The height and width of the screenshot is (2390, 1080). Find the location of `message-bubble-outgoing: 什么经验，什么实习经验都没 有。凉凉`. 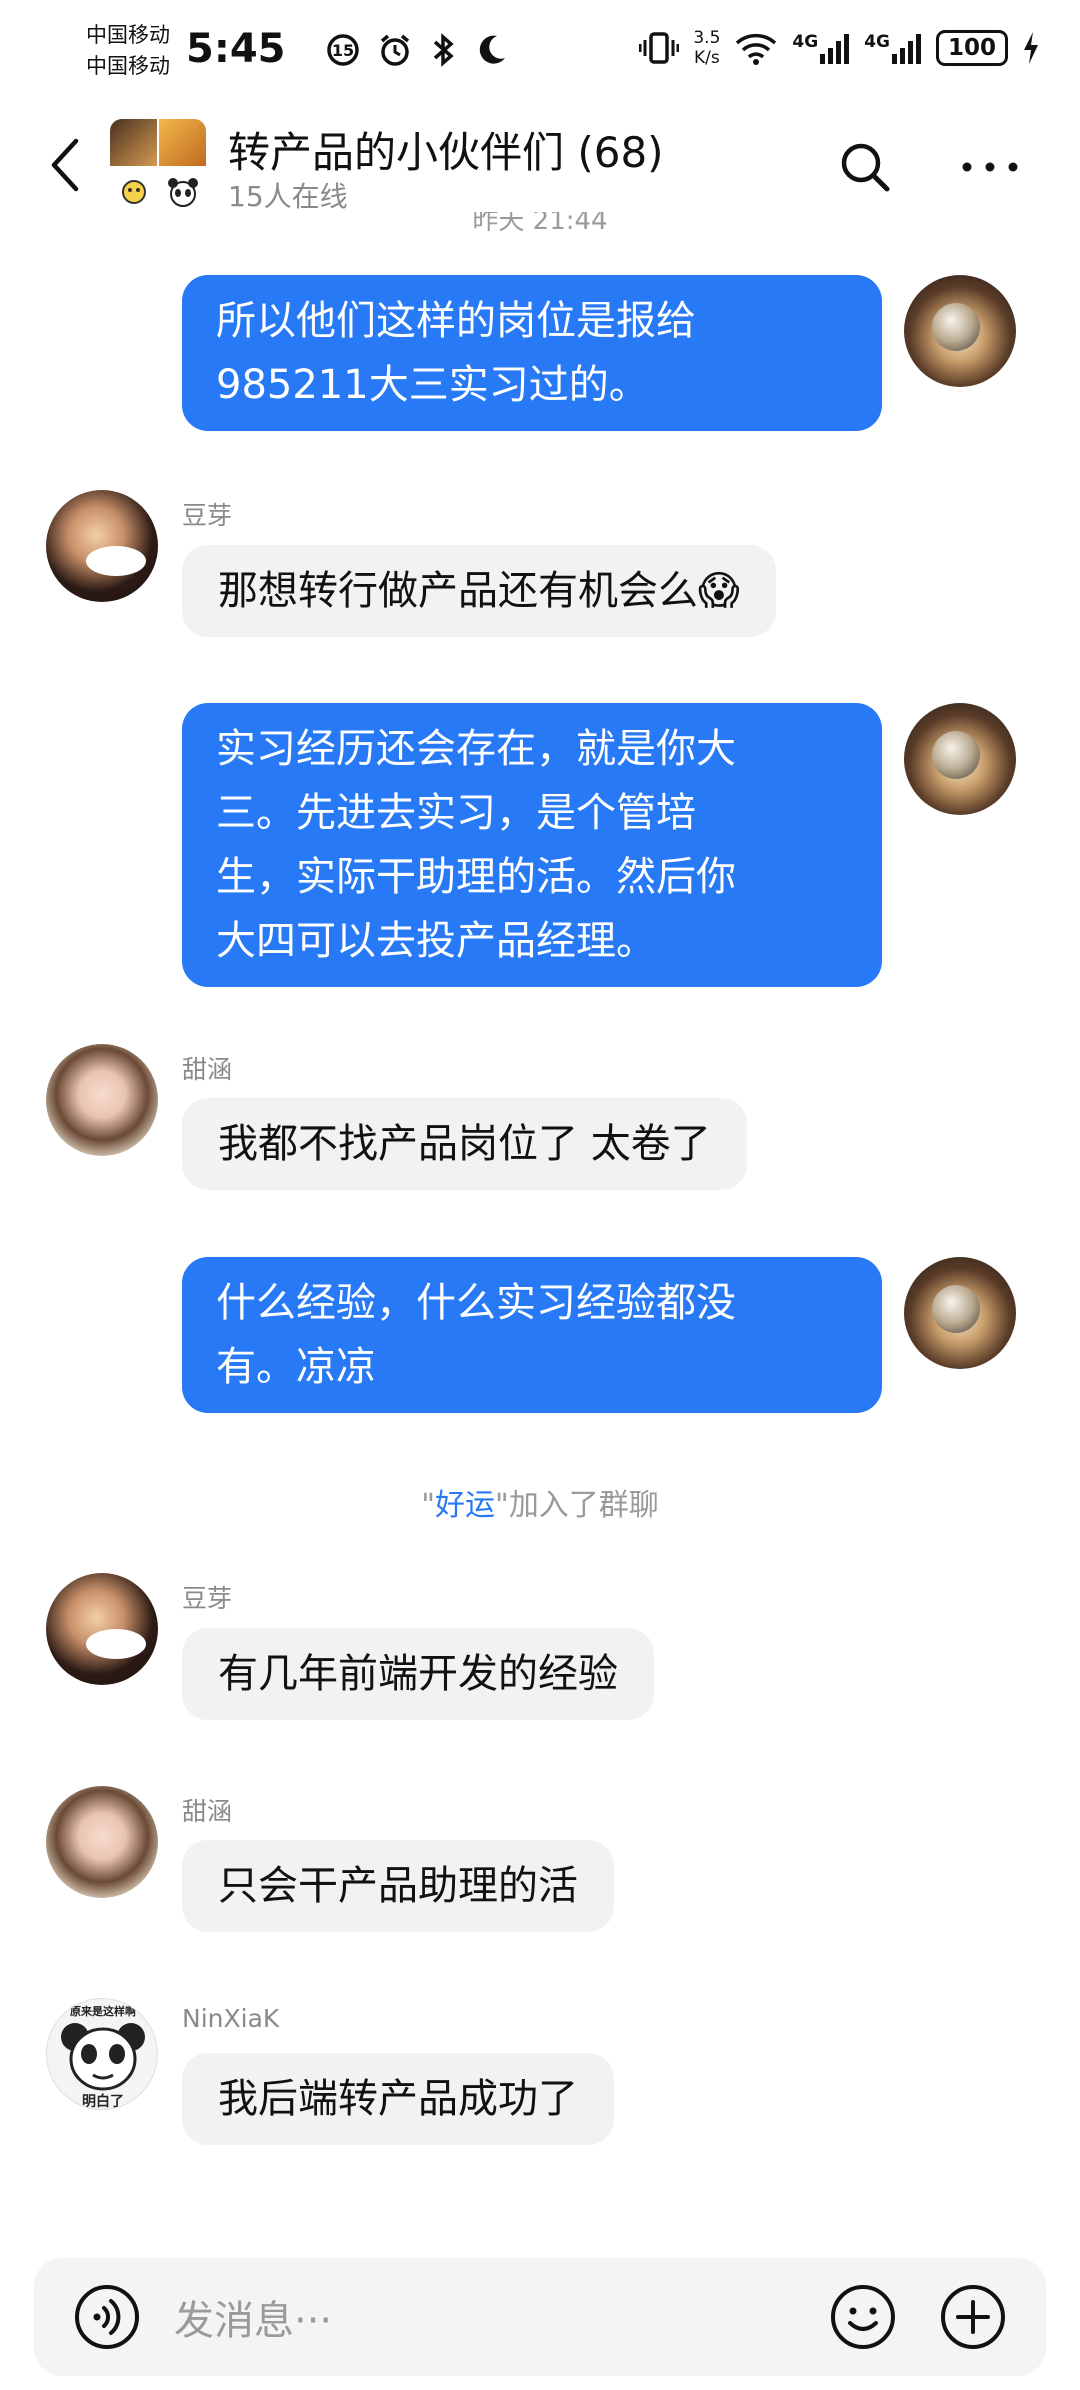

message-bubble-outgoing: 什么经验，什么实习经验都没 有。凉凉 is located at coordinates (532, 1335).